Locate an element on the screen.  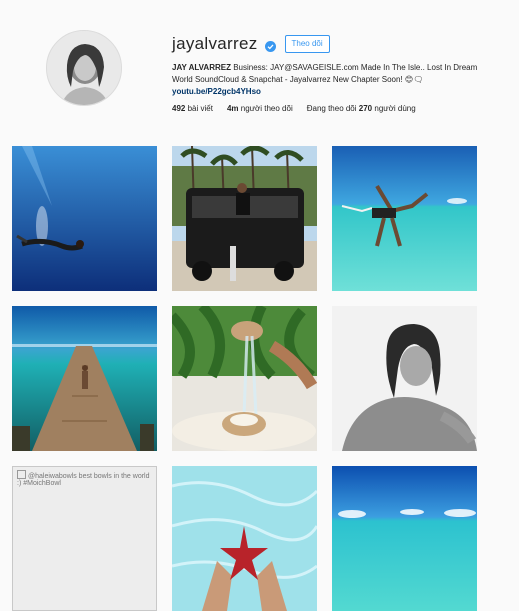
stat-followers: 4m người theo dõi is located at coordinates (260, 108).